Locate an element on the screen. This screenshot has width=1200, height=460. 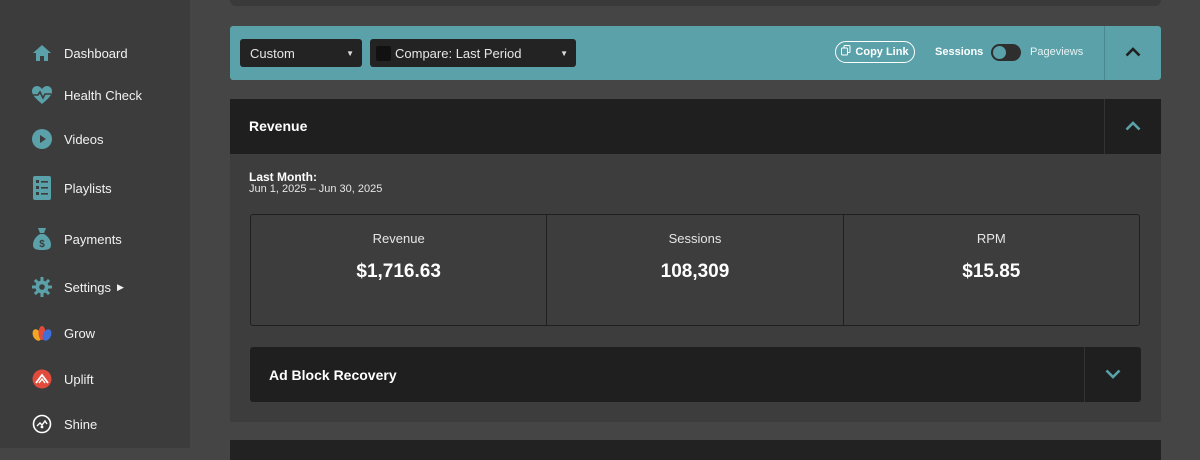
chevron-down-icon is located at coordinates (1113, 375).